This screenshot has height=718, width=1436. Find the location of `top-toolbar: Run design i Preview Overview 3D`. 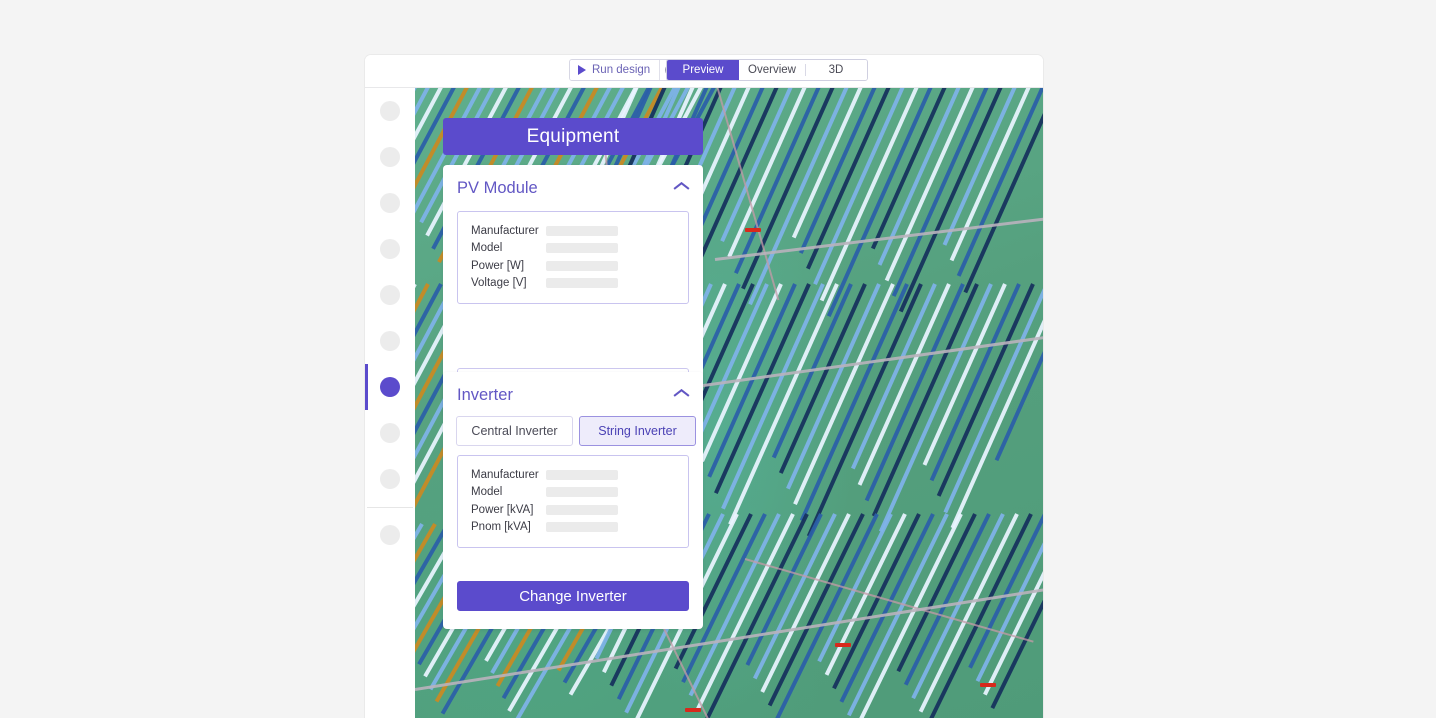

top-toolbar: Run design i Preview Overview 3D is located at coordinates (704, 71).